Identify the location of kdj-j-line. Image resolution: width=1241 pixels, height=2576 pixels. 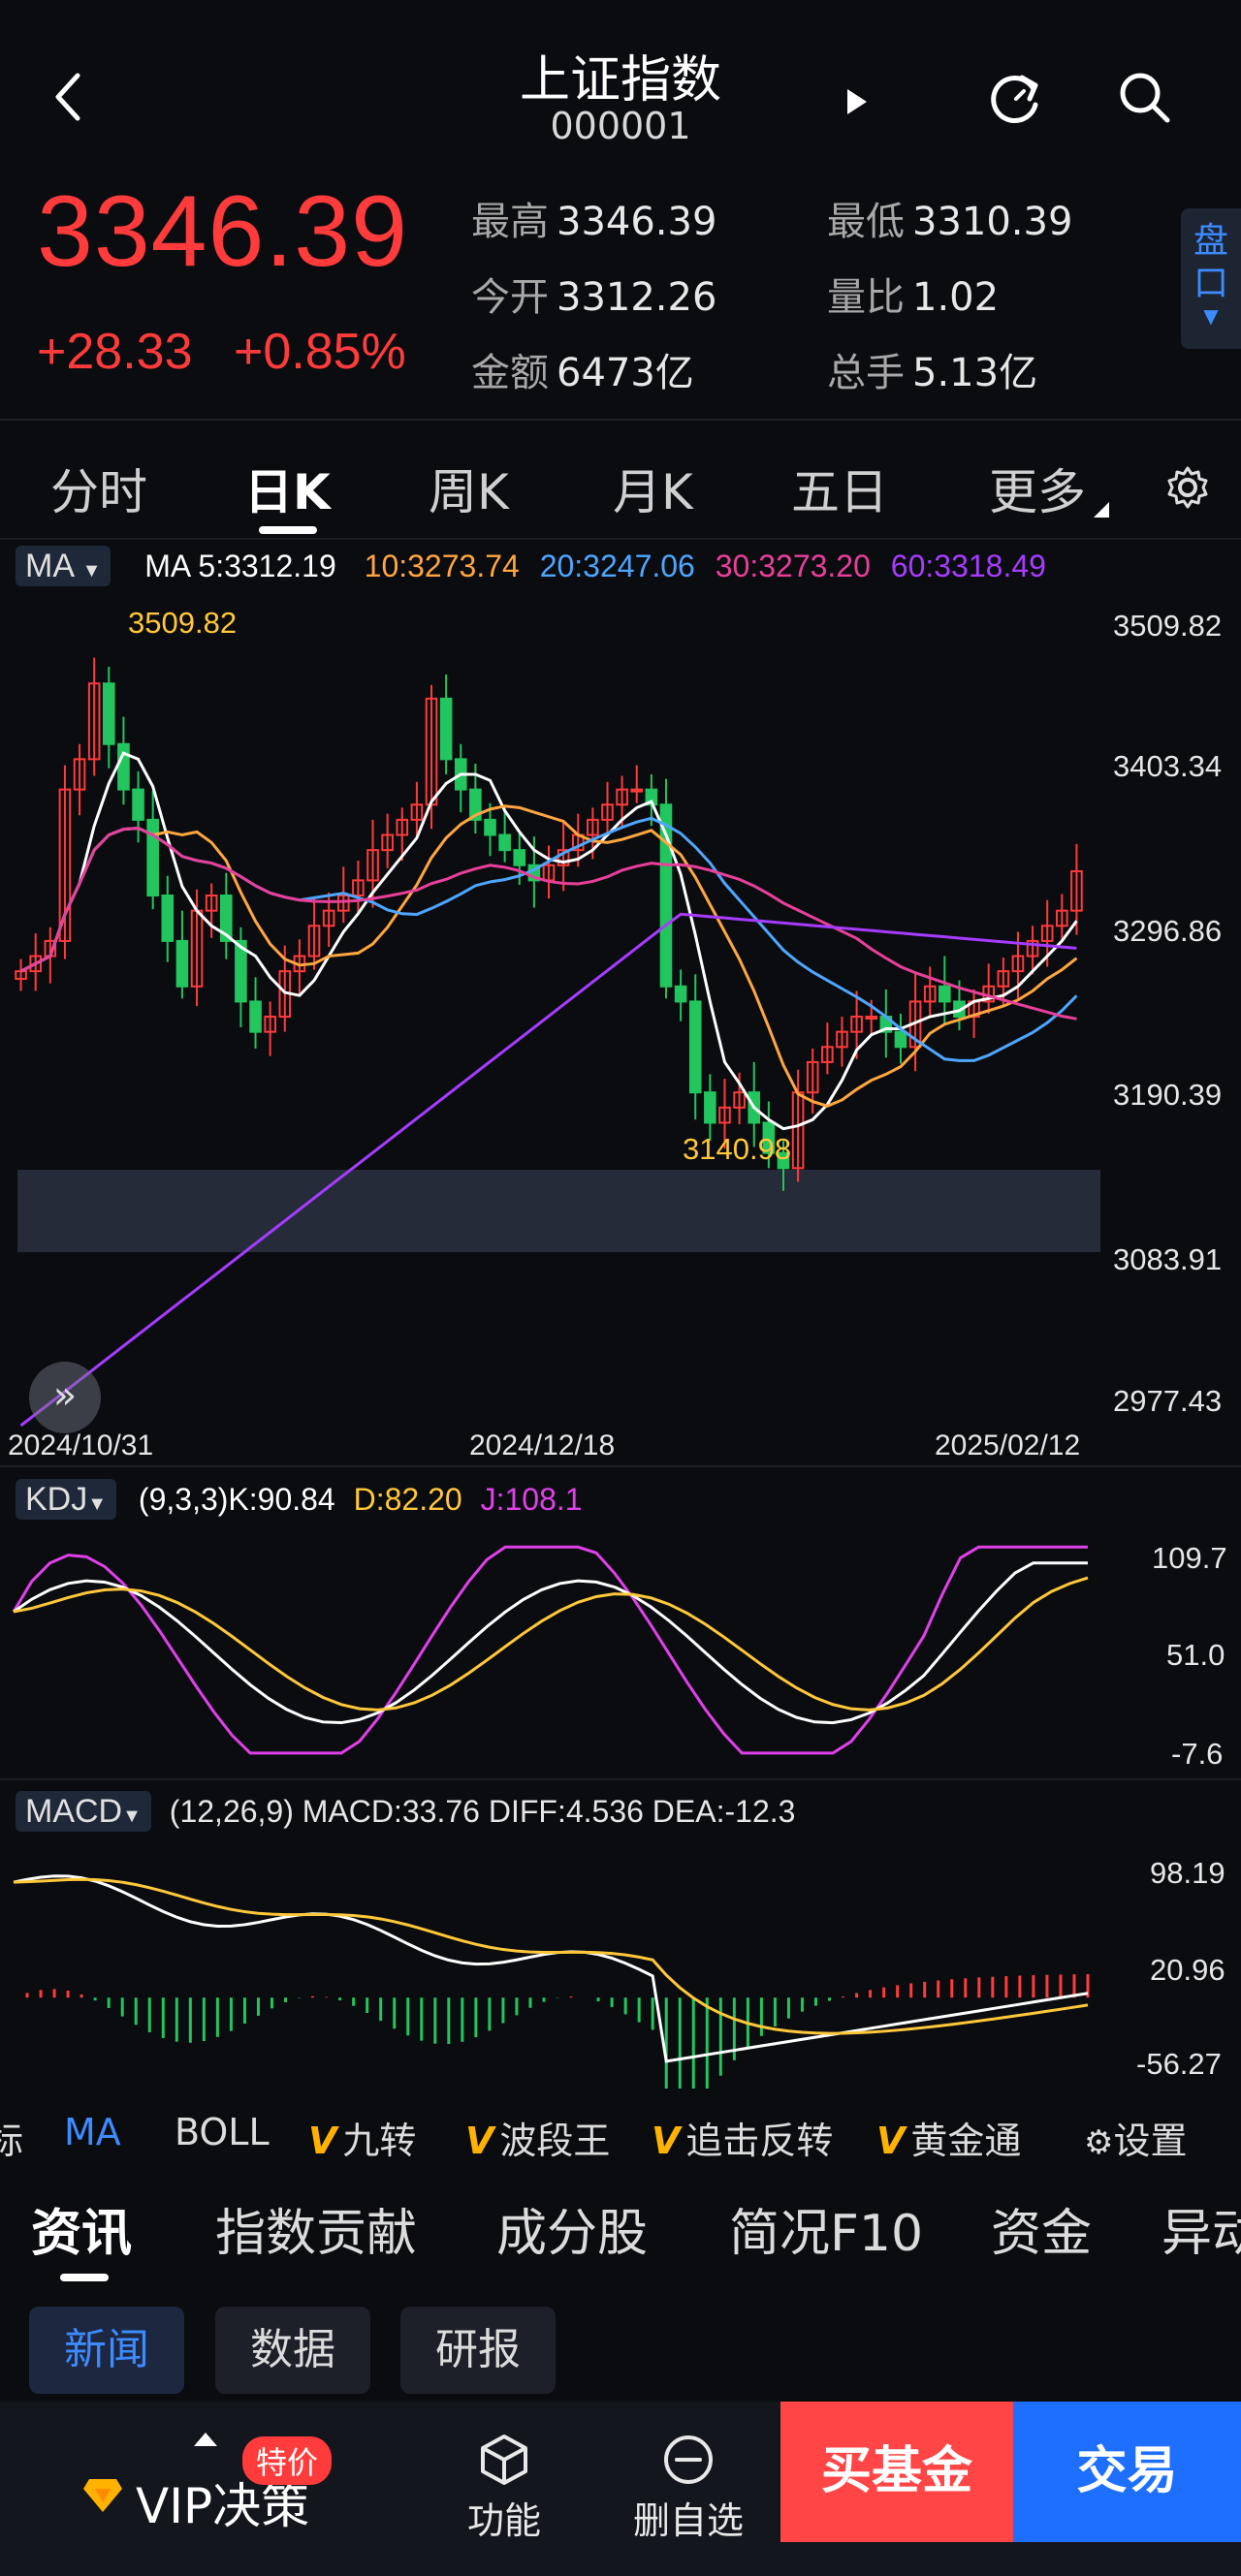
(550, 1650).